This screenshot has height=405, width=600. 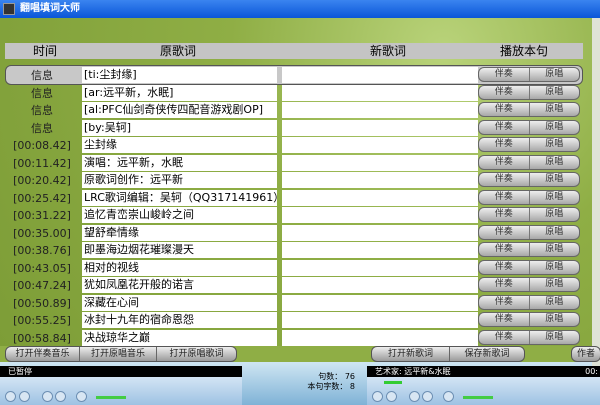 I want to click on toolbar-right: 打开新歌词 保存新歌词, so click(x=448, y=354).